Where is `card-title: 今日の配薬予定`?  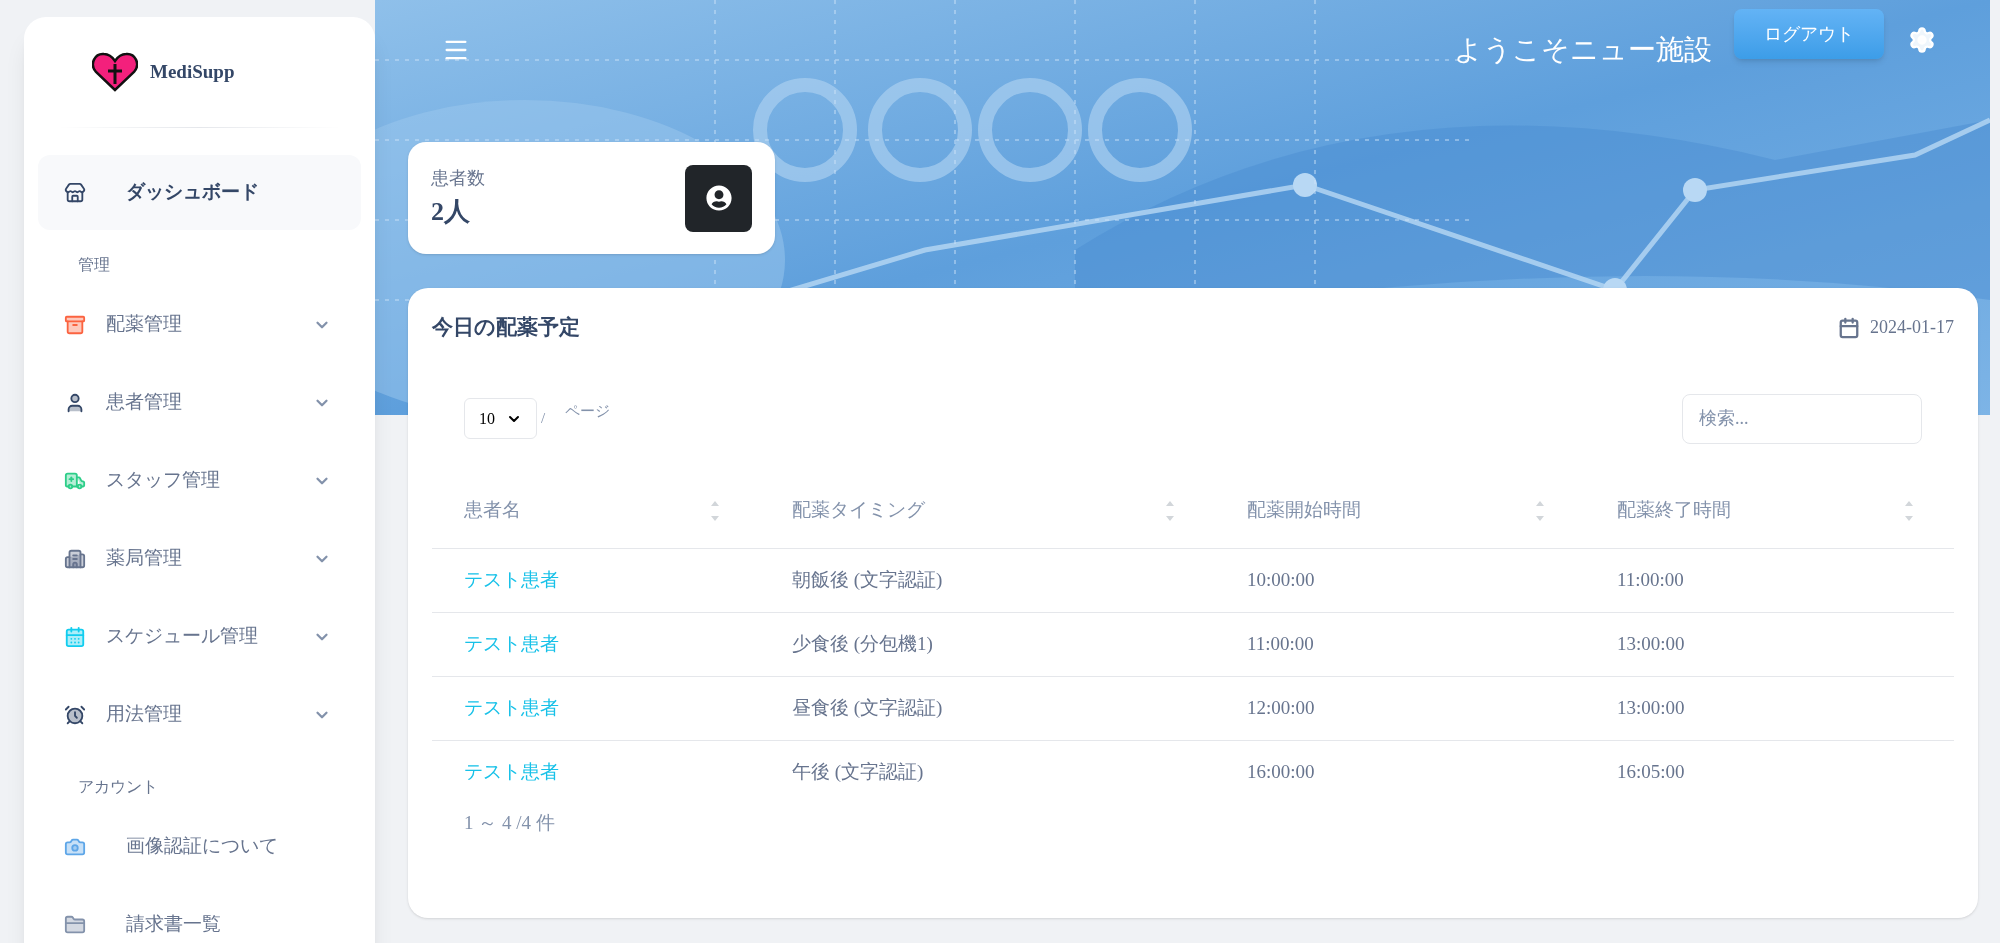
card-title: 今日の配薬予定 is located at coordinates (506, 327).